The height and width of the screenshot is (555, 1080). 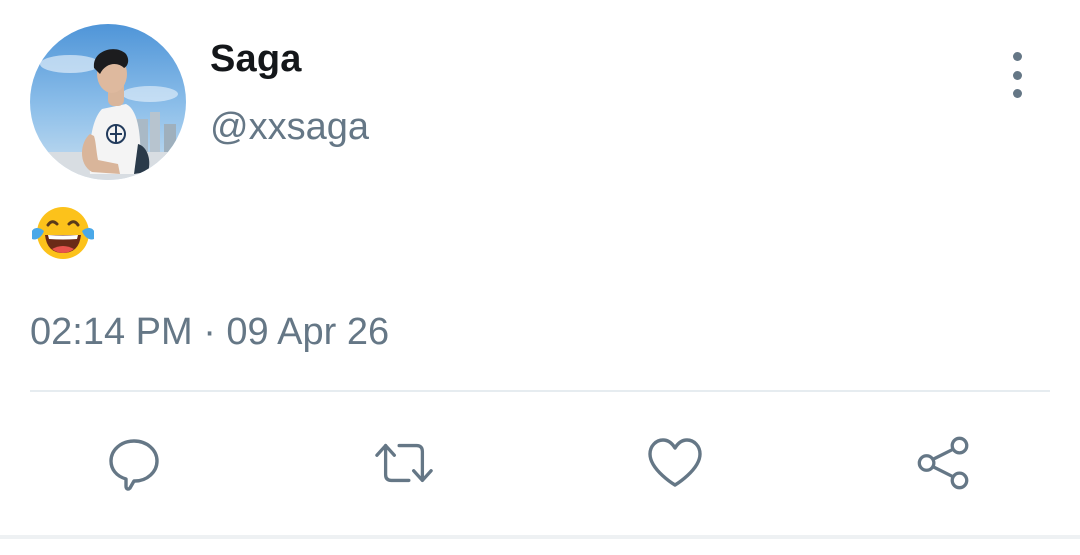 I want to click on face-with-tears-of-joy-icon, so click(x=63, y=233).